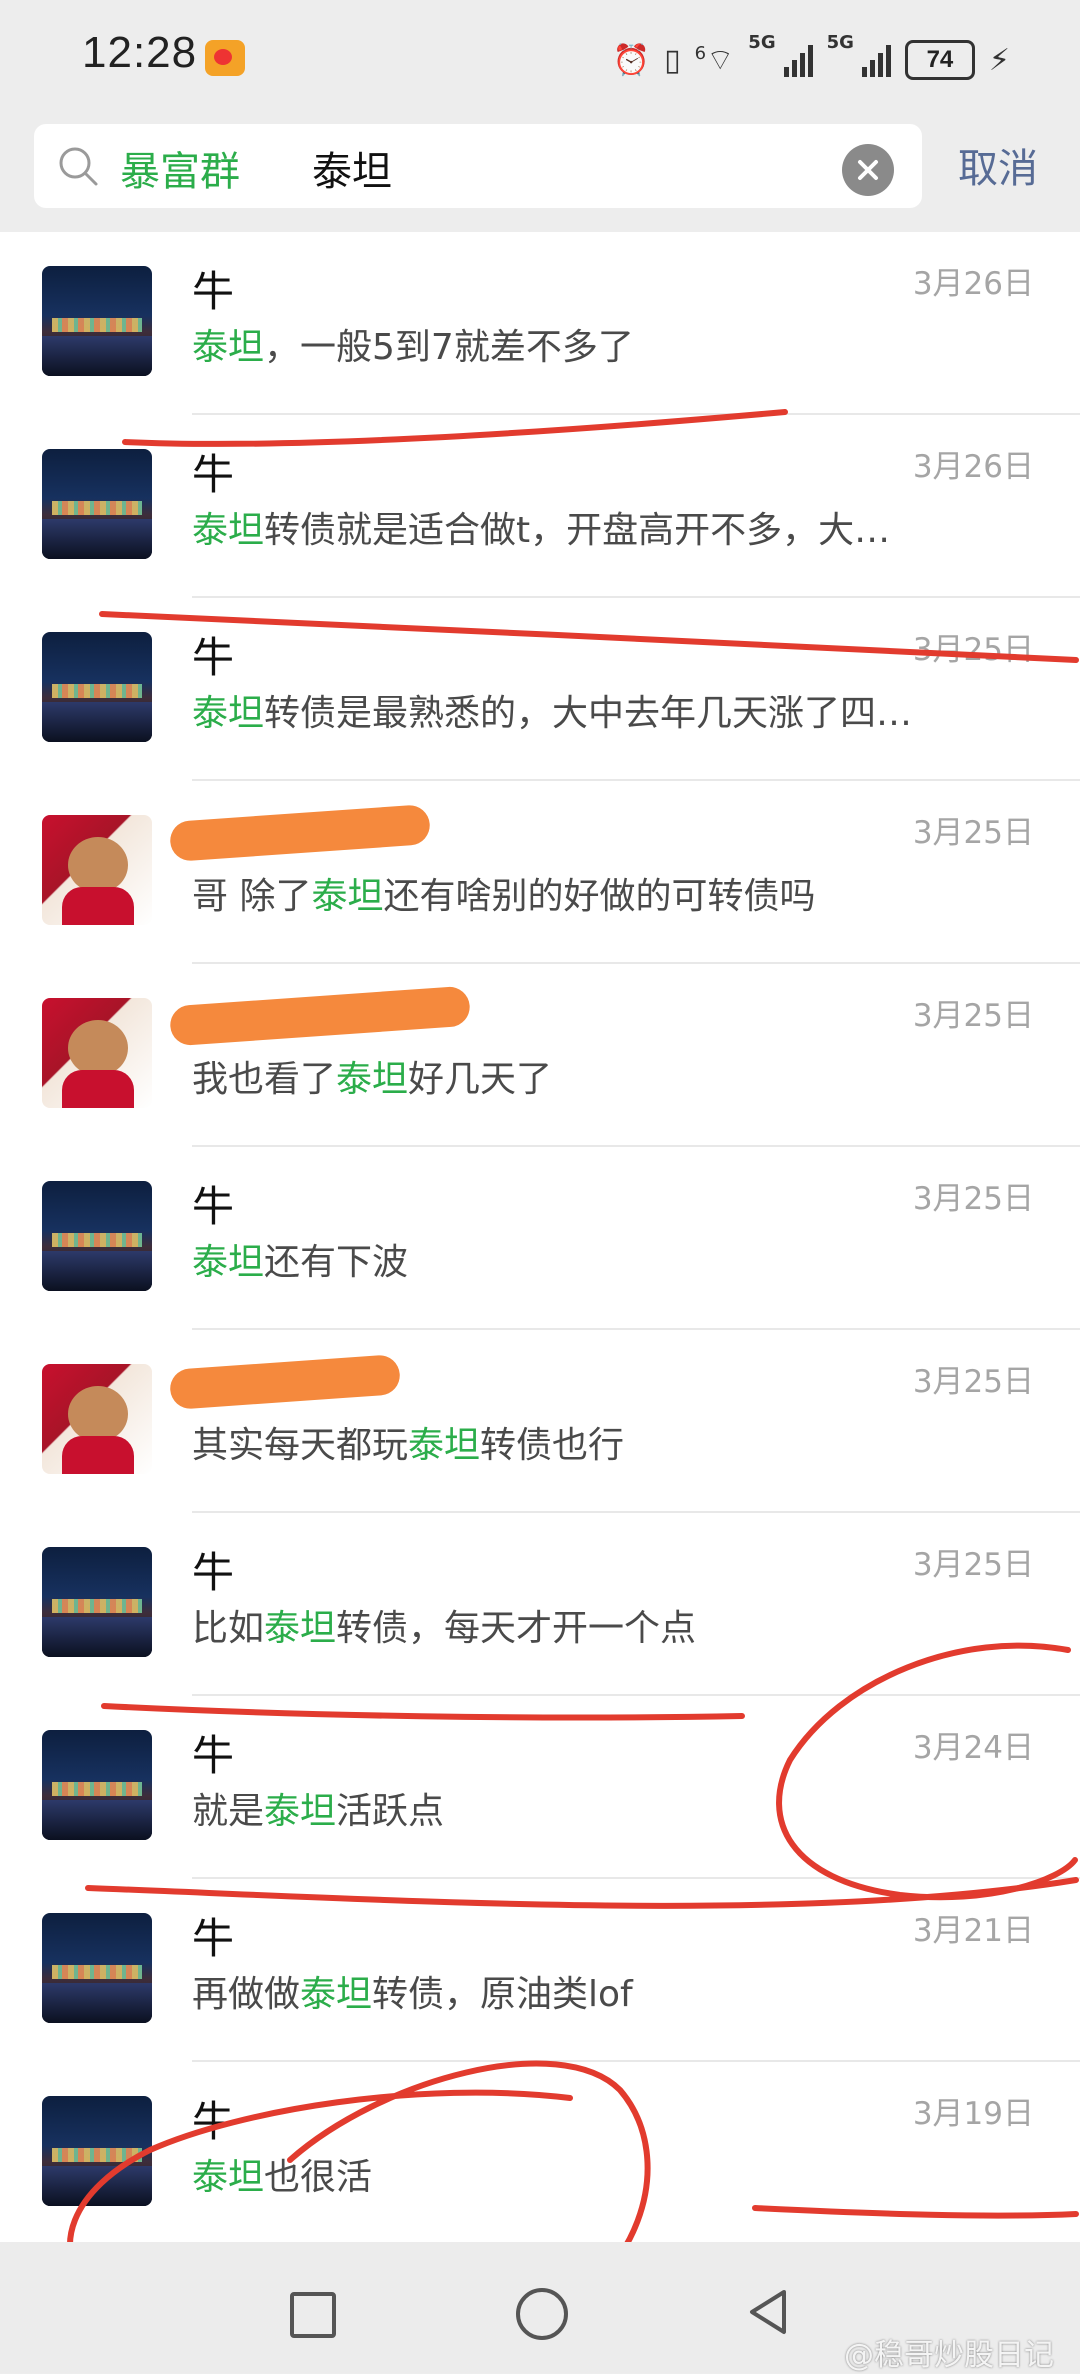 This screenshot has width=1080, height=2374. What do you see at coordinates (973, 1748) in the screenshot?
I see `message-date: 3月24日` at bounding box center [973, 1748].